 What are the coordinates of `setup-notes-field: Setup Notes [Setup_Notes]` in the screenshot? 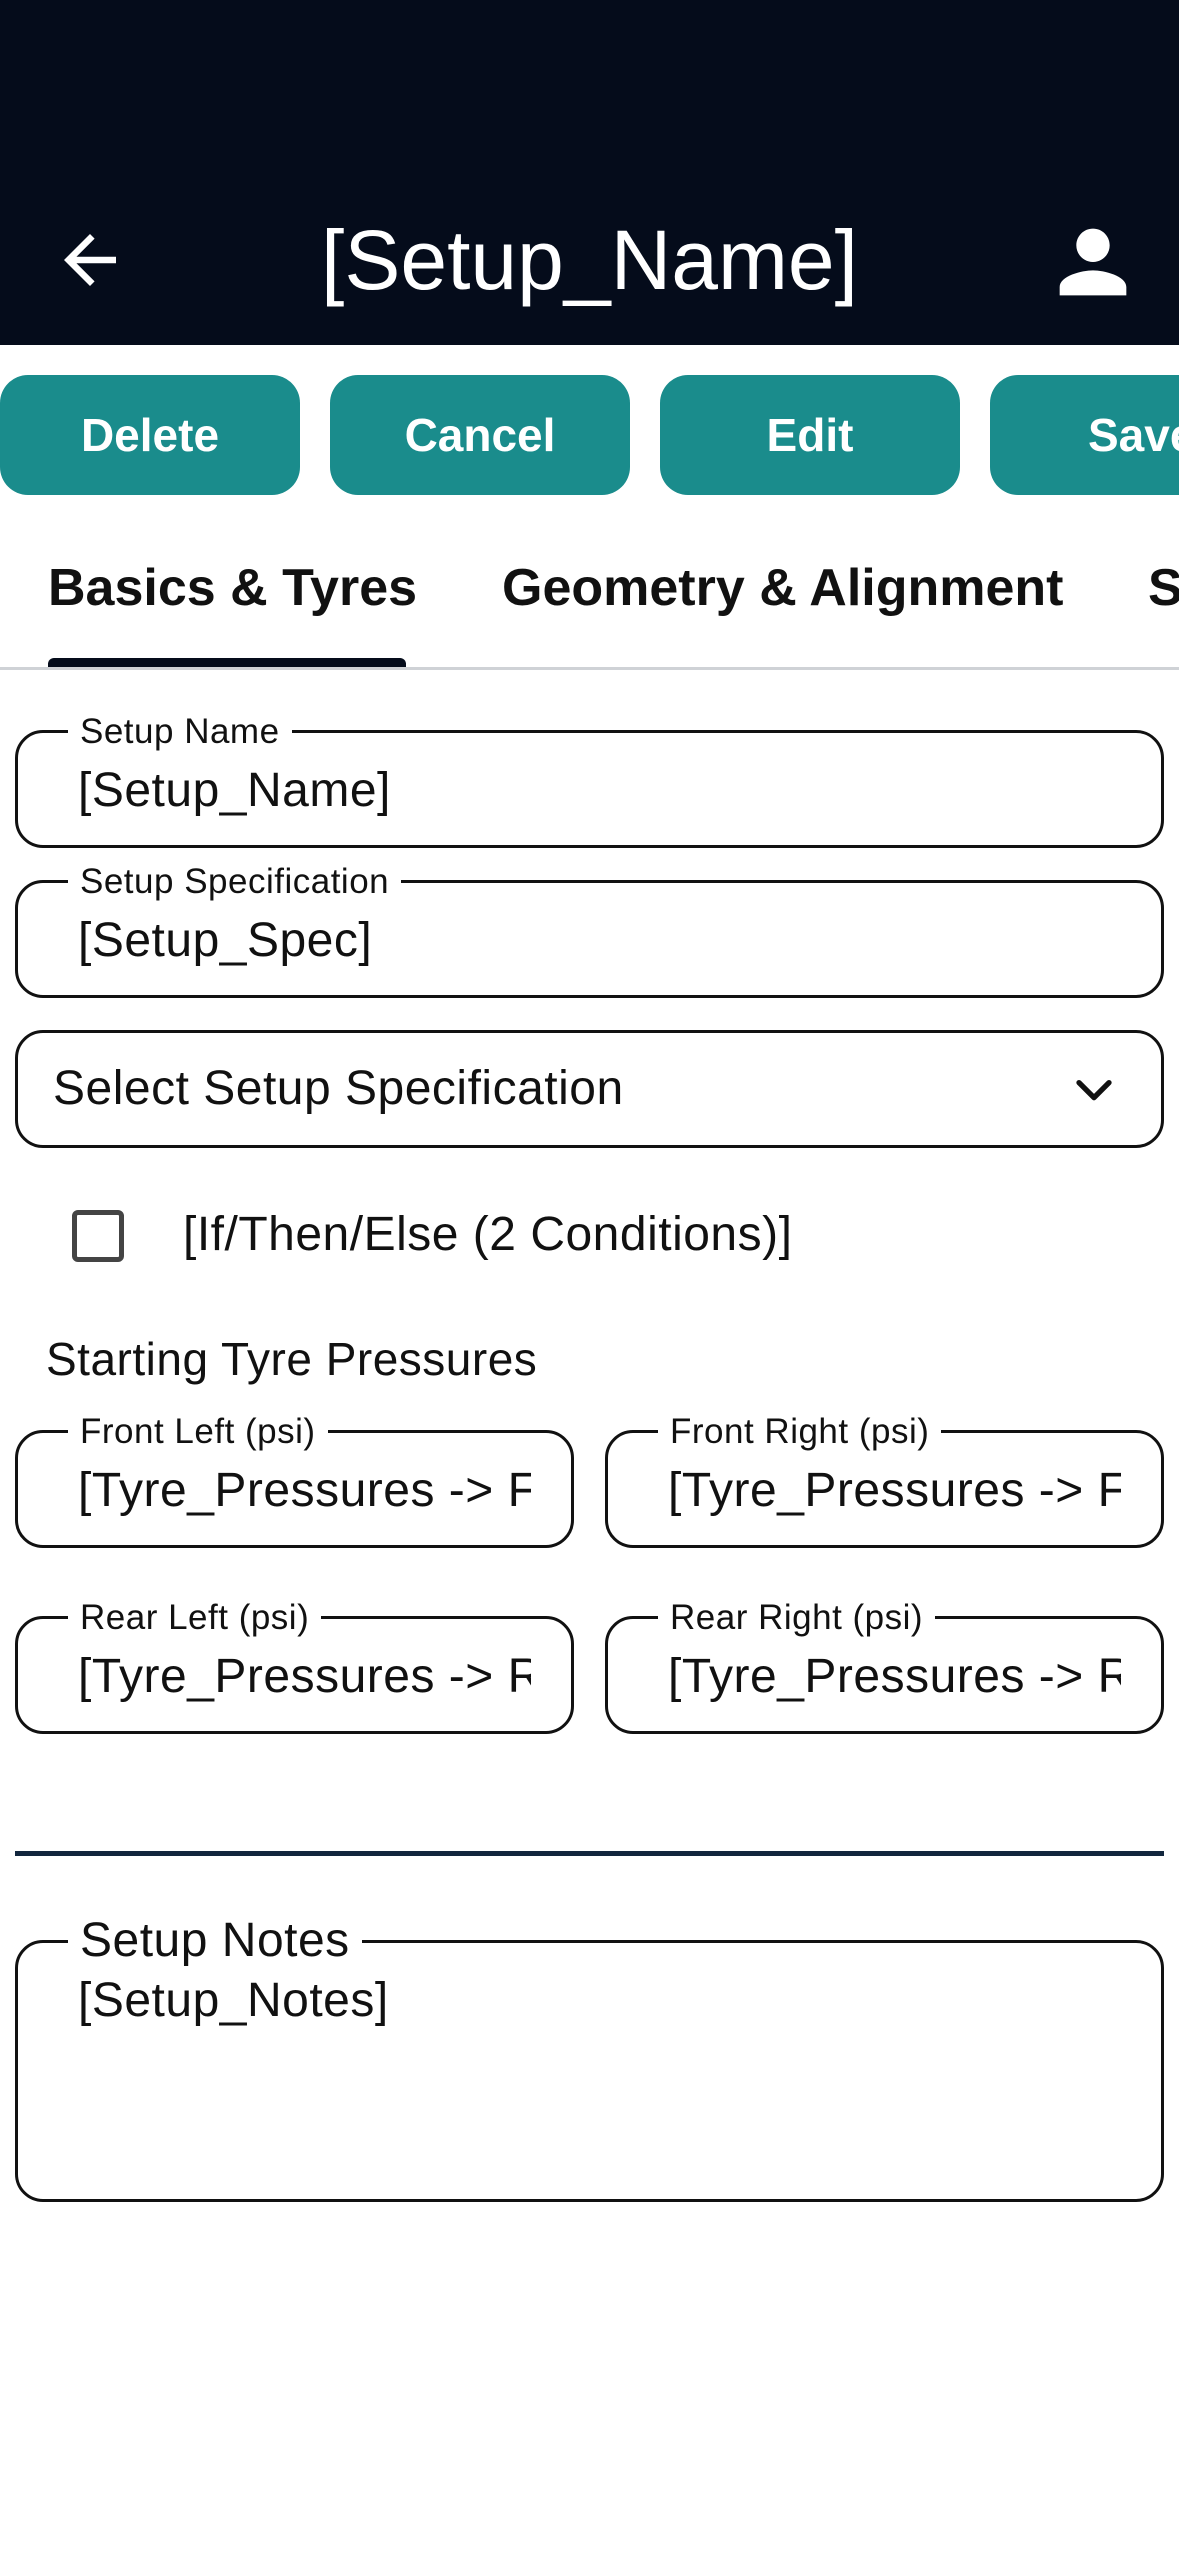 It's located at (589, 2058).